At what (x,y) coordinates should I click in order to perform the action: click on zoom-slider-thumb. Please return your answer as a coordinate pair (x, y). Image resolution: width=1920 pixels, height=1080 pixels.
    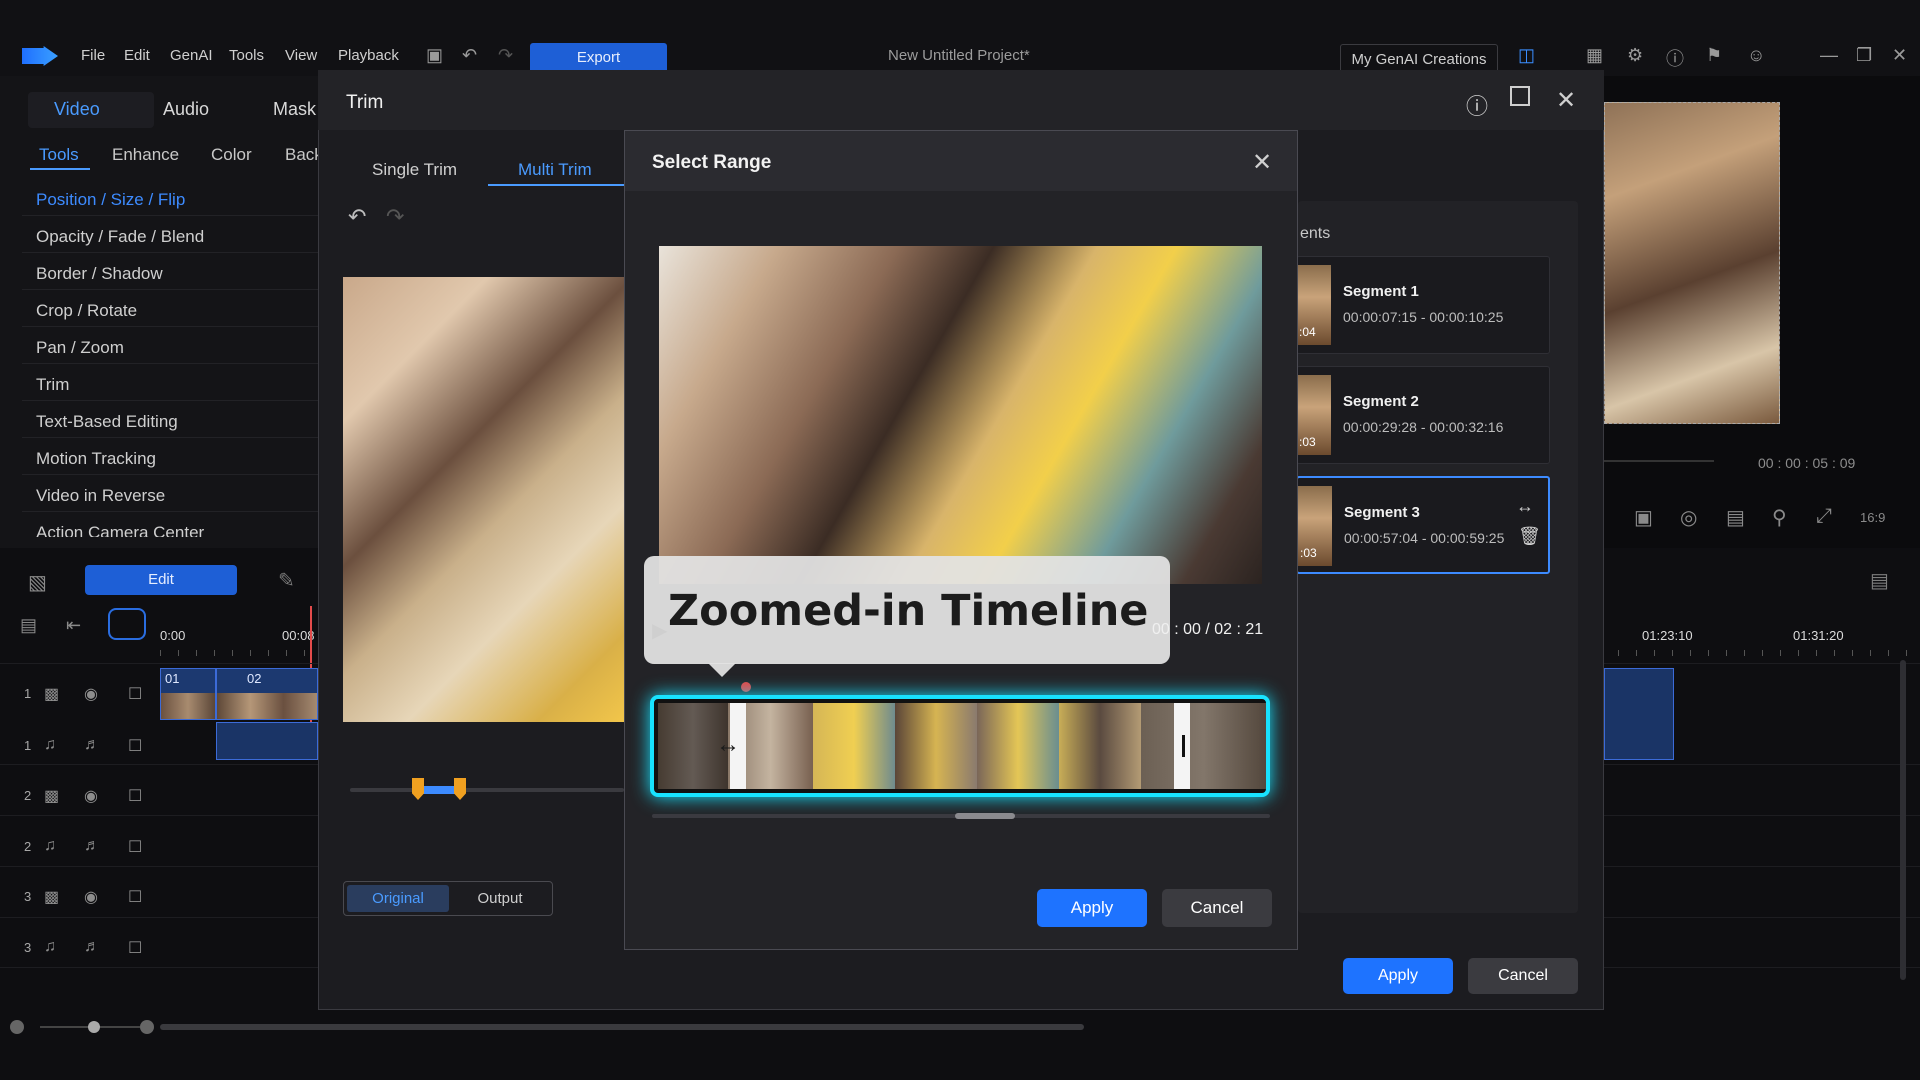
    Looking at the image, I should click on (94, 1027).